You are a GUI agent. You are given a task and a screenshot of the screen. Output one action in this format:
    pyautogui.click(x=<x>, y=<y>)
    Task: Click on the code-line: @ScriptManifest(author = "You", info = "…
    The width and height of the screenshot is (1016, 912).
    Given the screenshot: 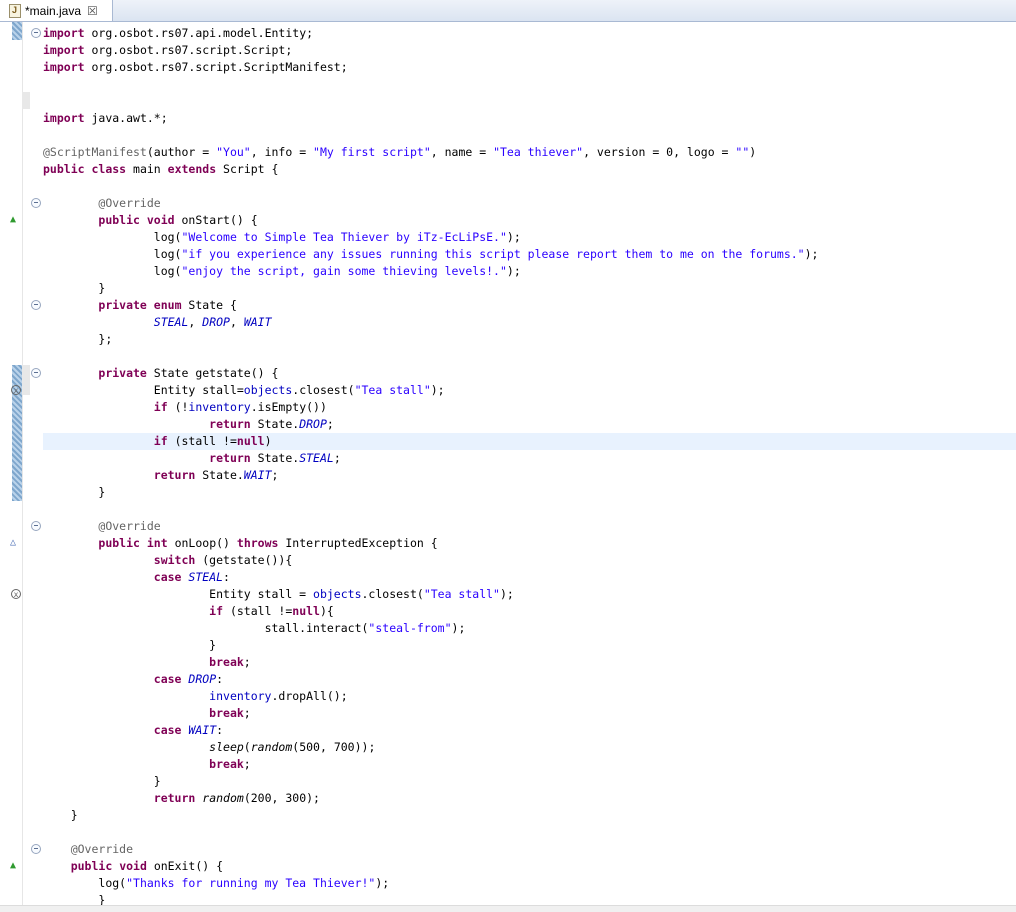 What is the action you would take?
    pyautogui.click(x=400, y=152)
    